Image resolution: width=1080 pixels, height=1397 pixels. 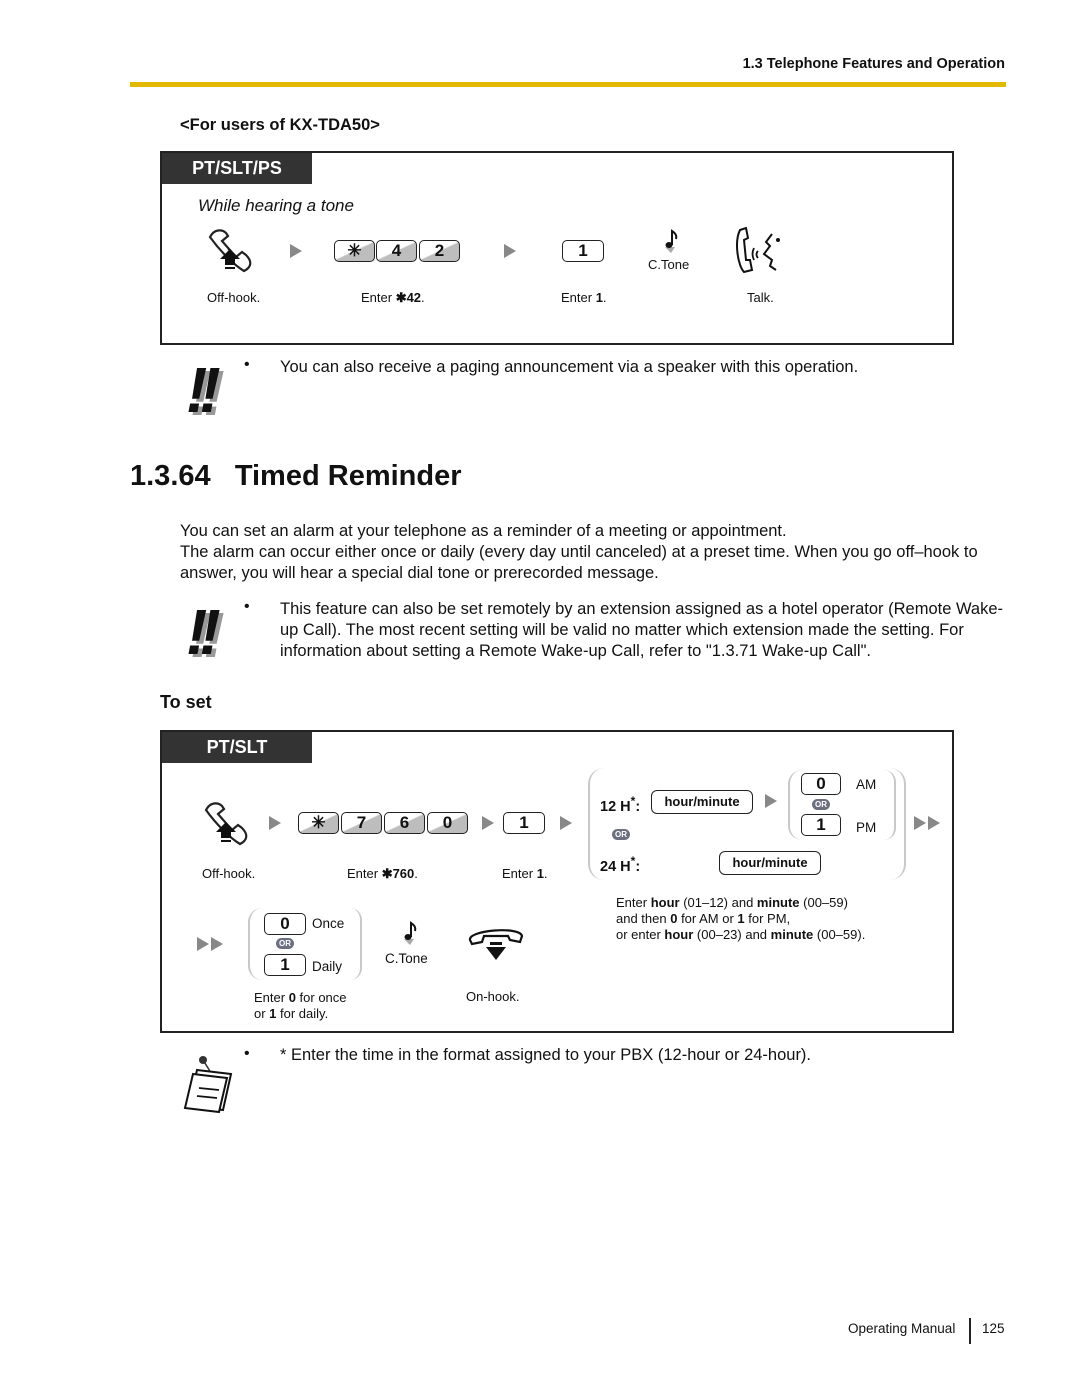 I want to click on repeat-bracket-right, so click(x=356, y=944).